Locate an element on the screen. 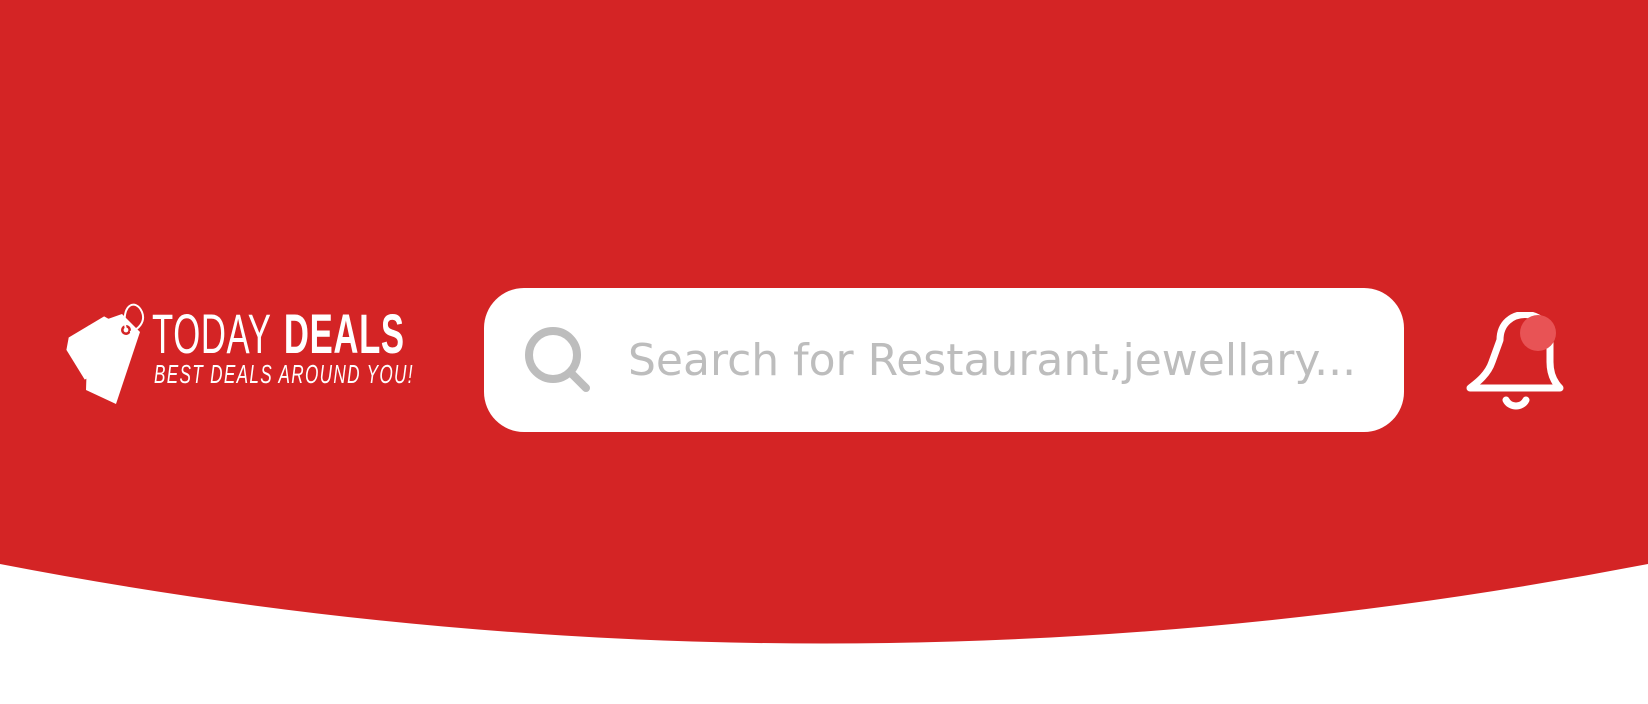 Image resolution: width=1648 pixels, height=704 pixels. notification-badge is located at coordinates (1538, 333).